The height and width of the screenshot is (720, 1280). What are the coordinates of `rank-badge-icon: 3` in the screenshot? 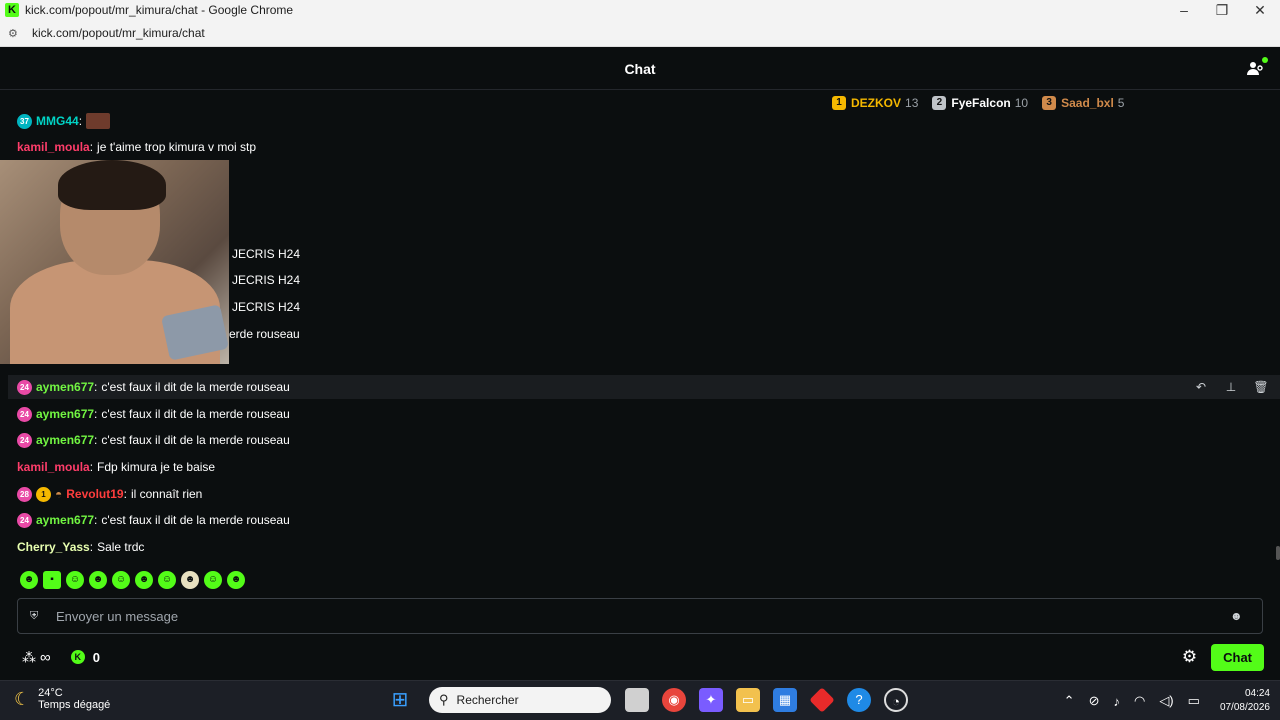 It's located at (1049, 103).